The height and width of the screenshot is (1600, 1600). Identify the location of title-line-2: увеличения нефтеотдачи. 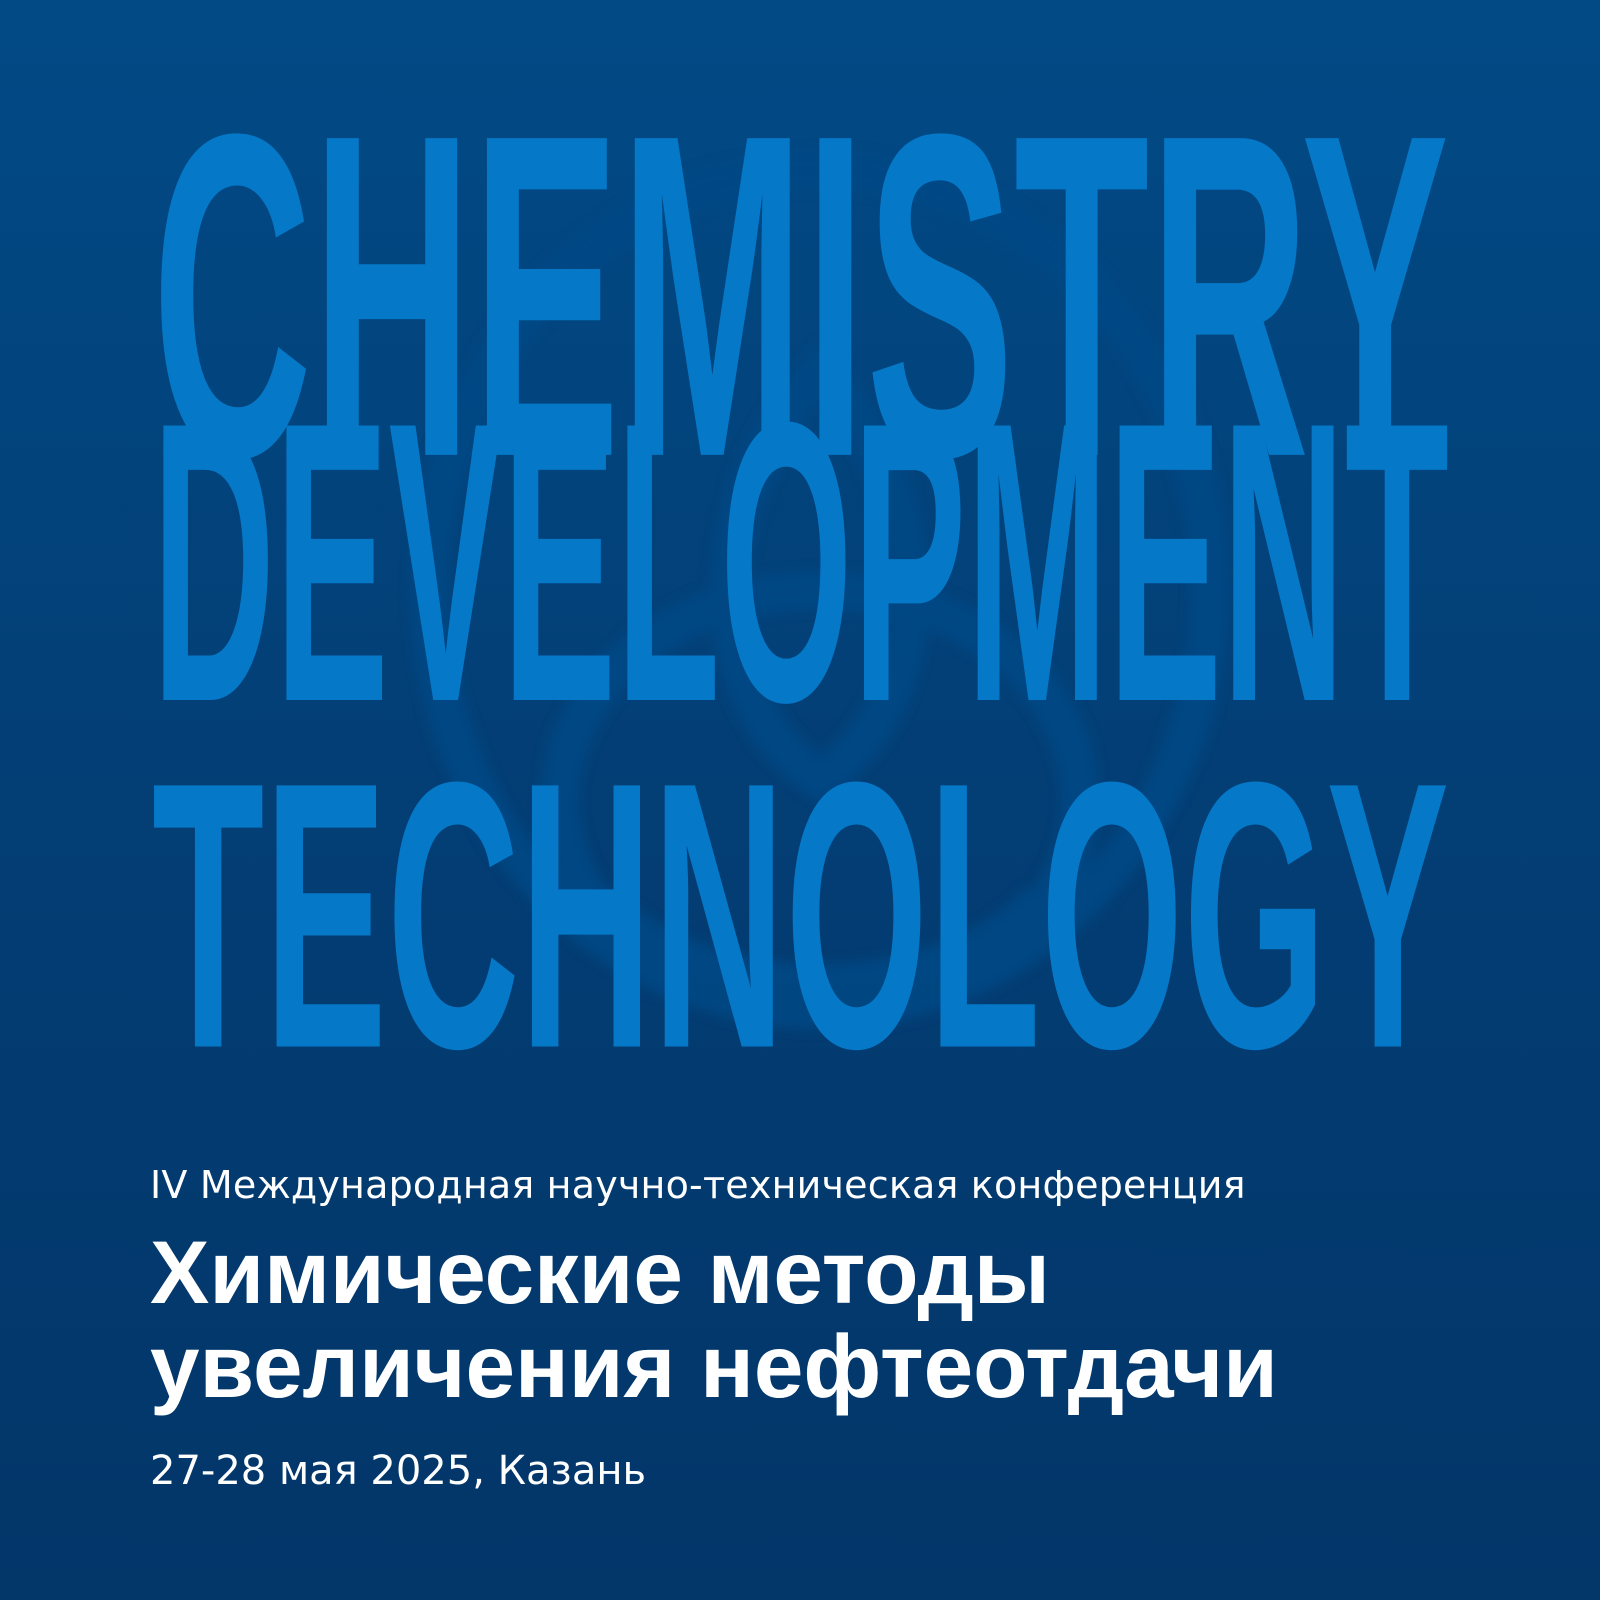
(714, 1366).